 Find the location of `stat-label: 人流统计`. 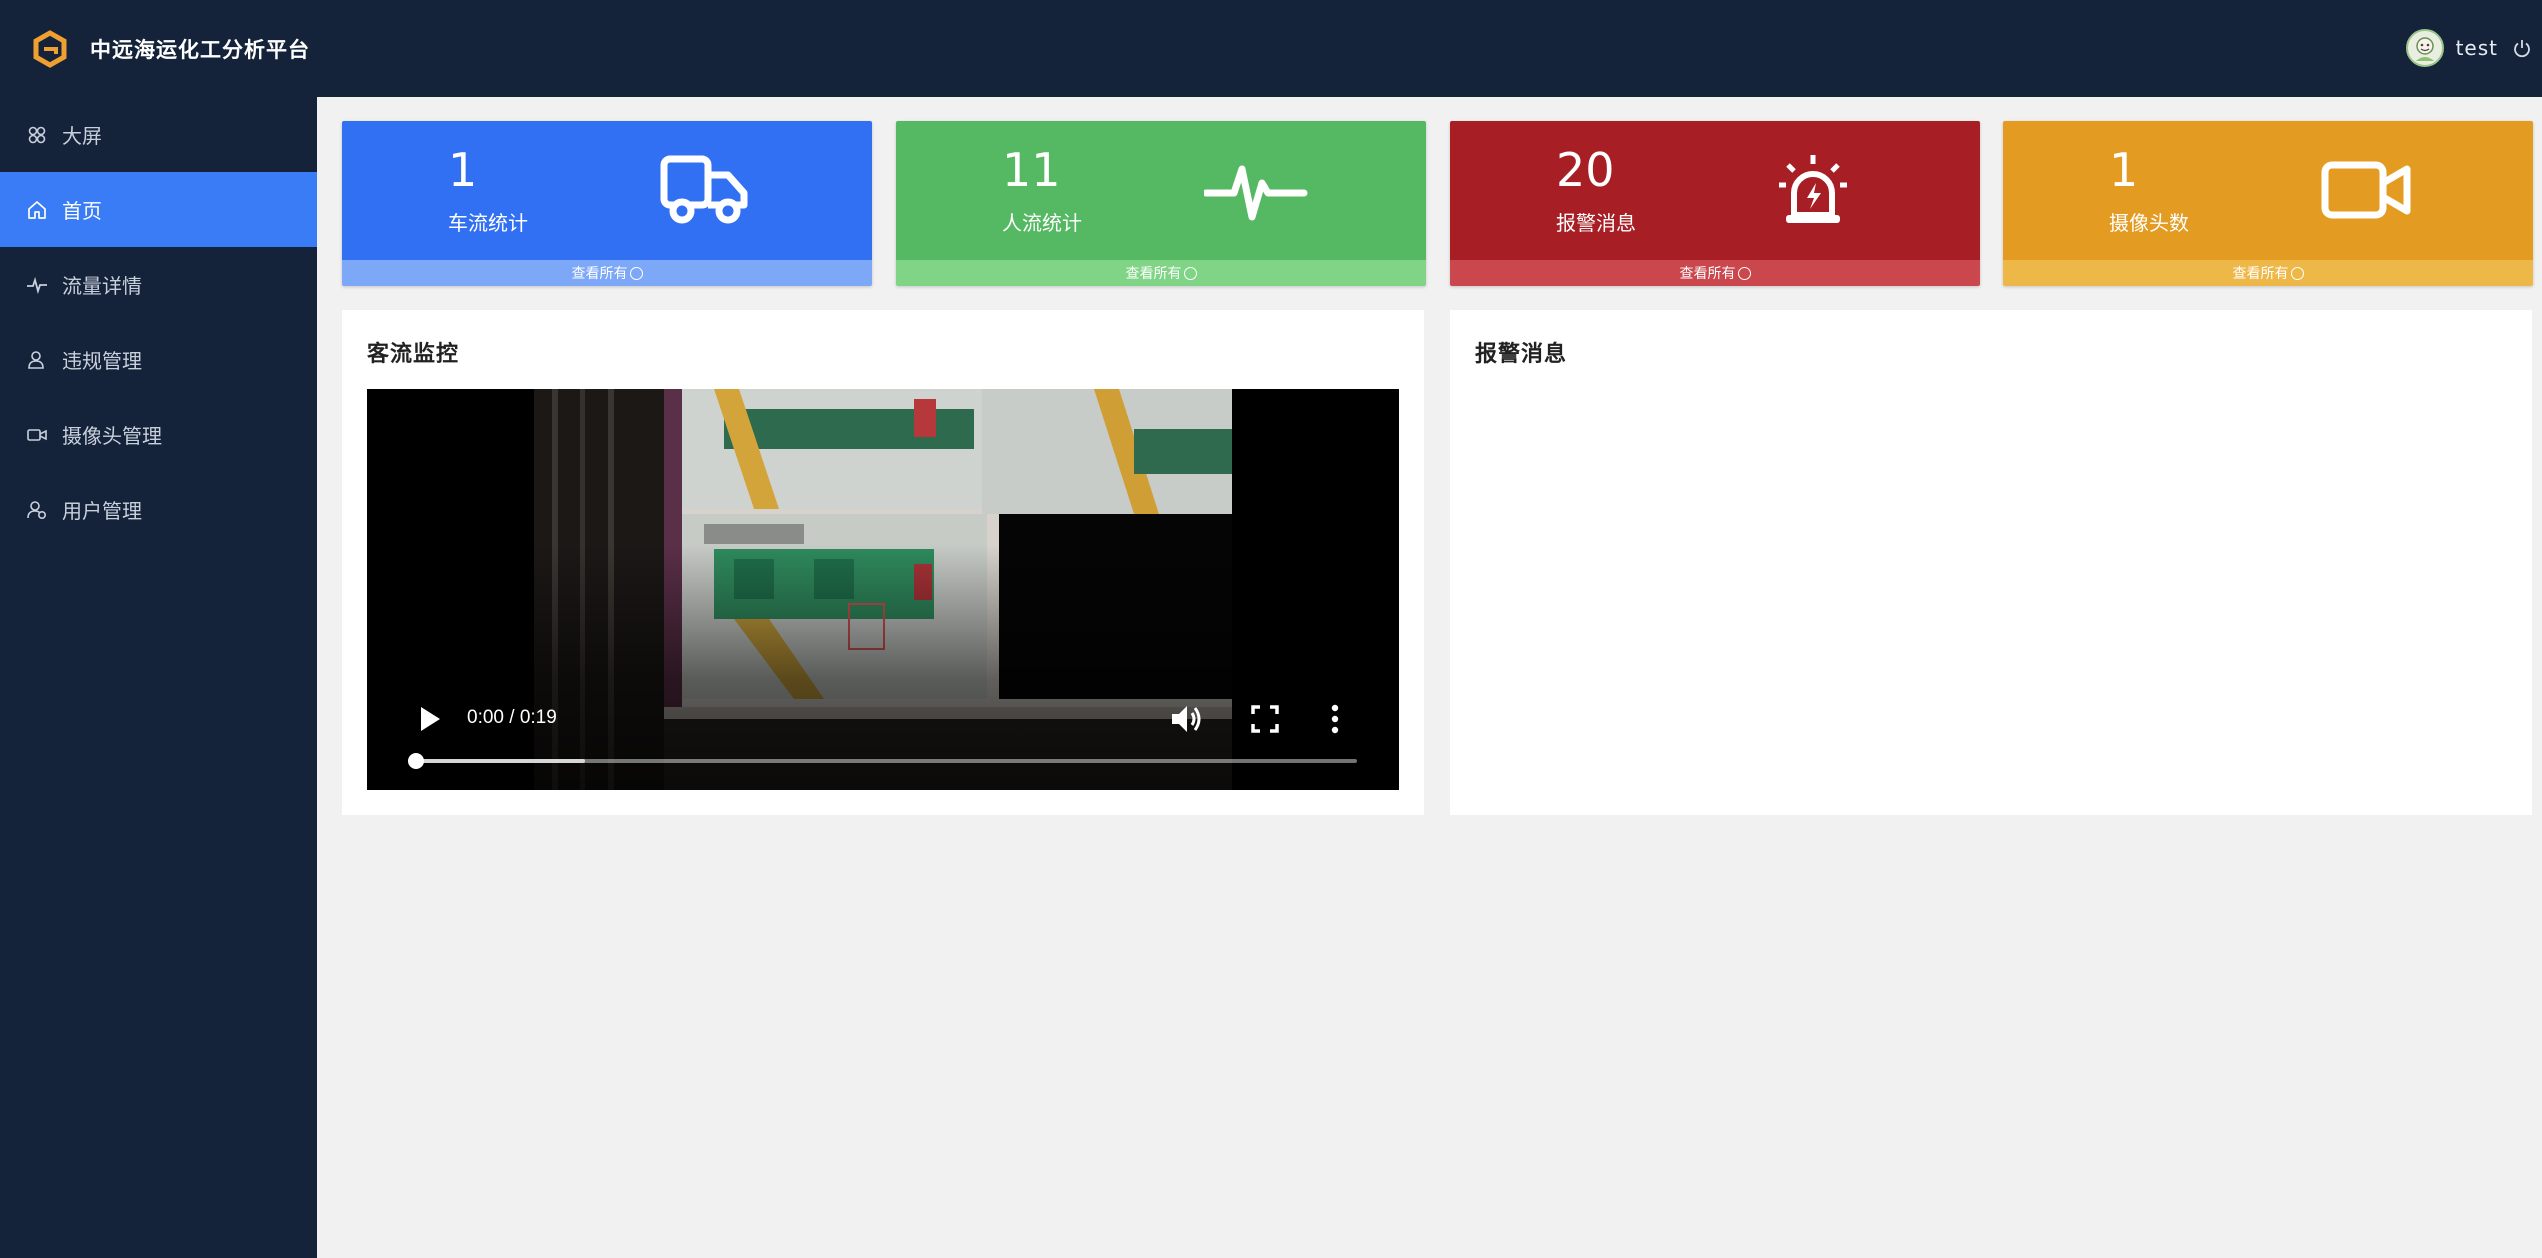

stat-label: 人流统计 is located at coordinates (1042, 223).